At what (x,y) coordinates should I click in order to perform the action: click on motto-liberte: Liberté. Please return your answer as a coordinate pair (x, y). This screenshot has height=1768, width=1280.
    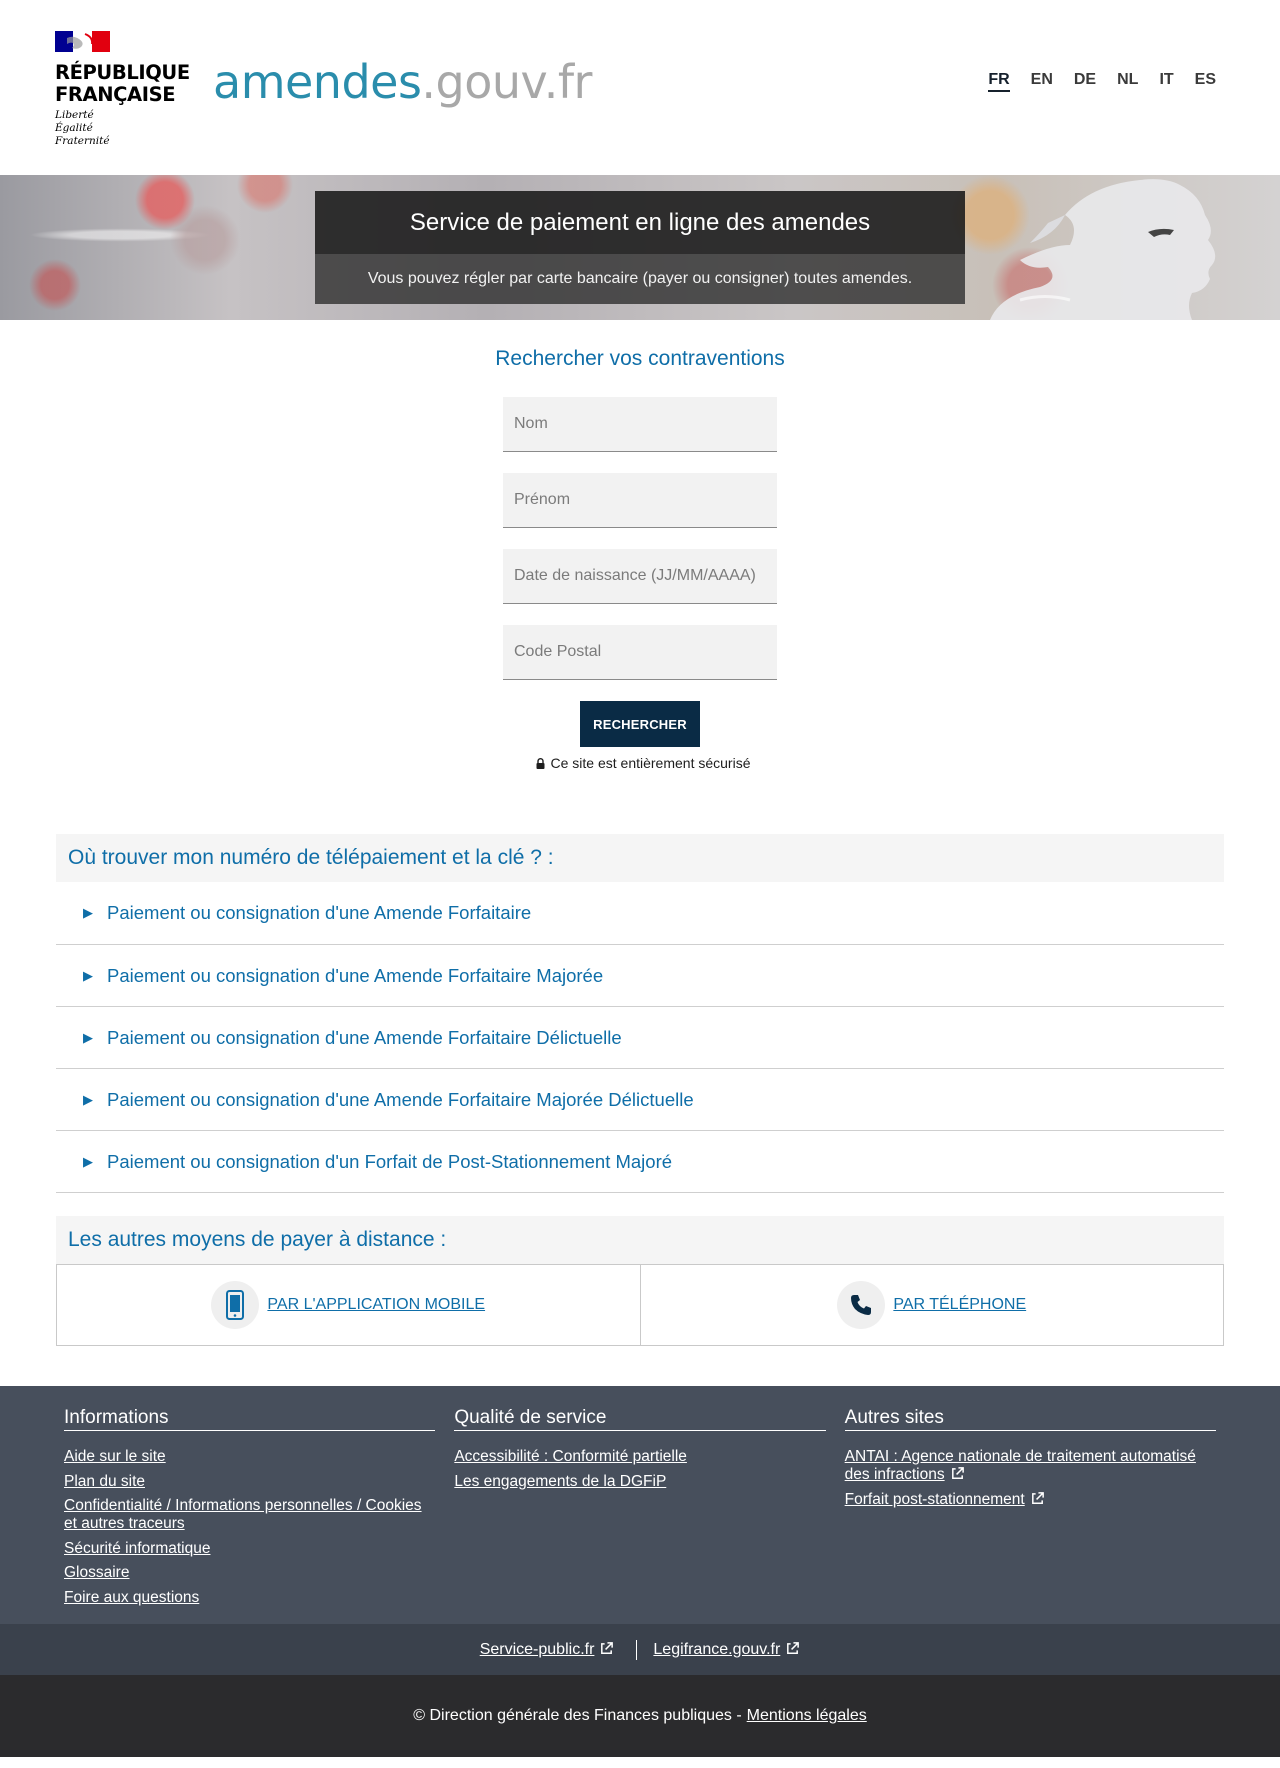
    Looking at the image, I should click on (74, 115).